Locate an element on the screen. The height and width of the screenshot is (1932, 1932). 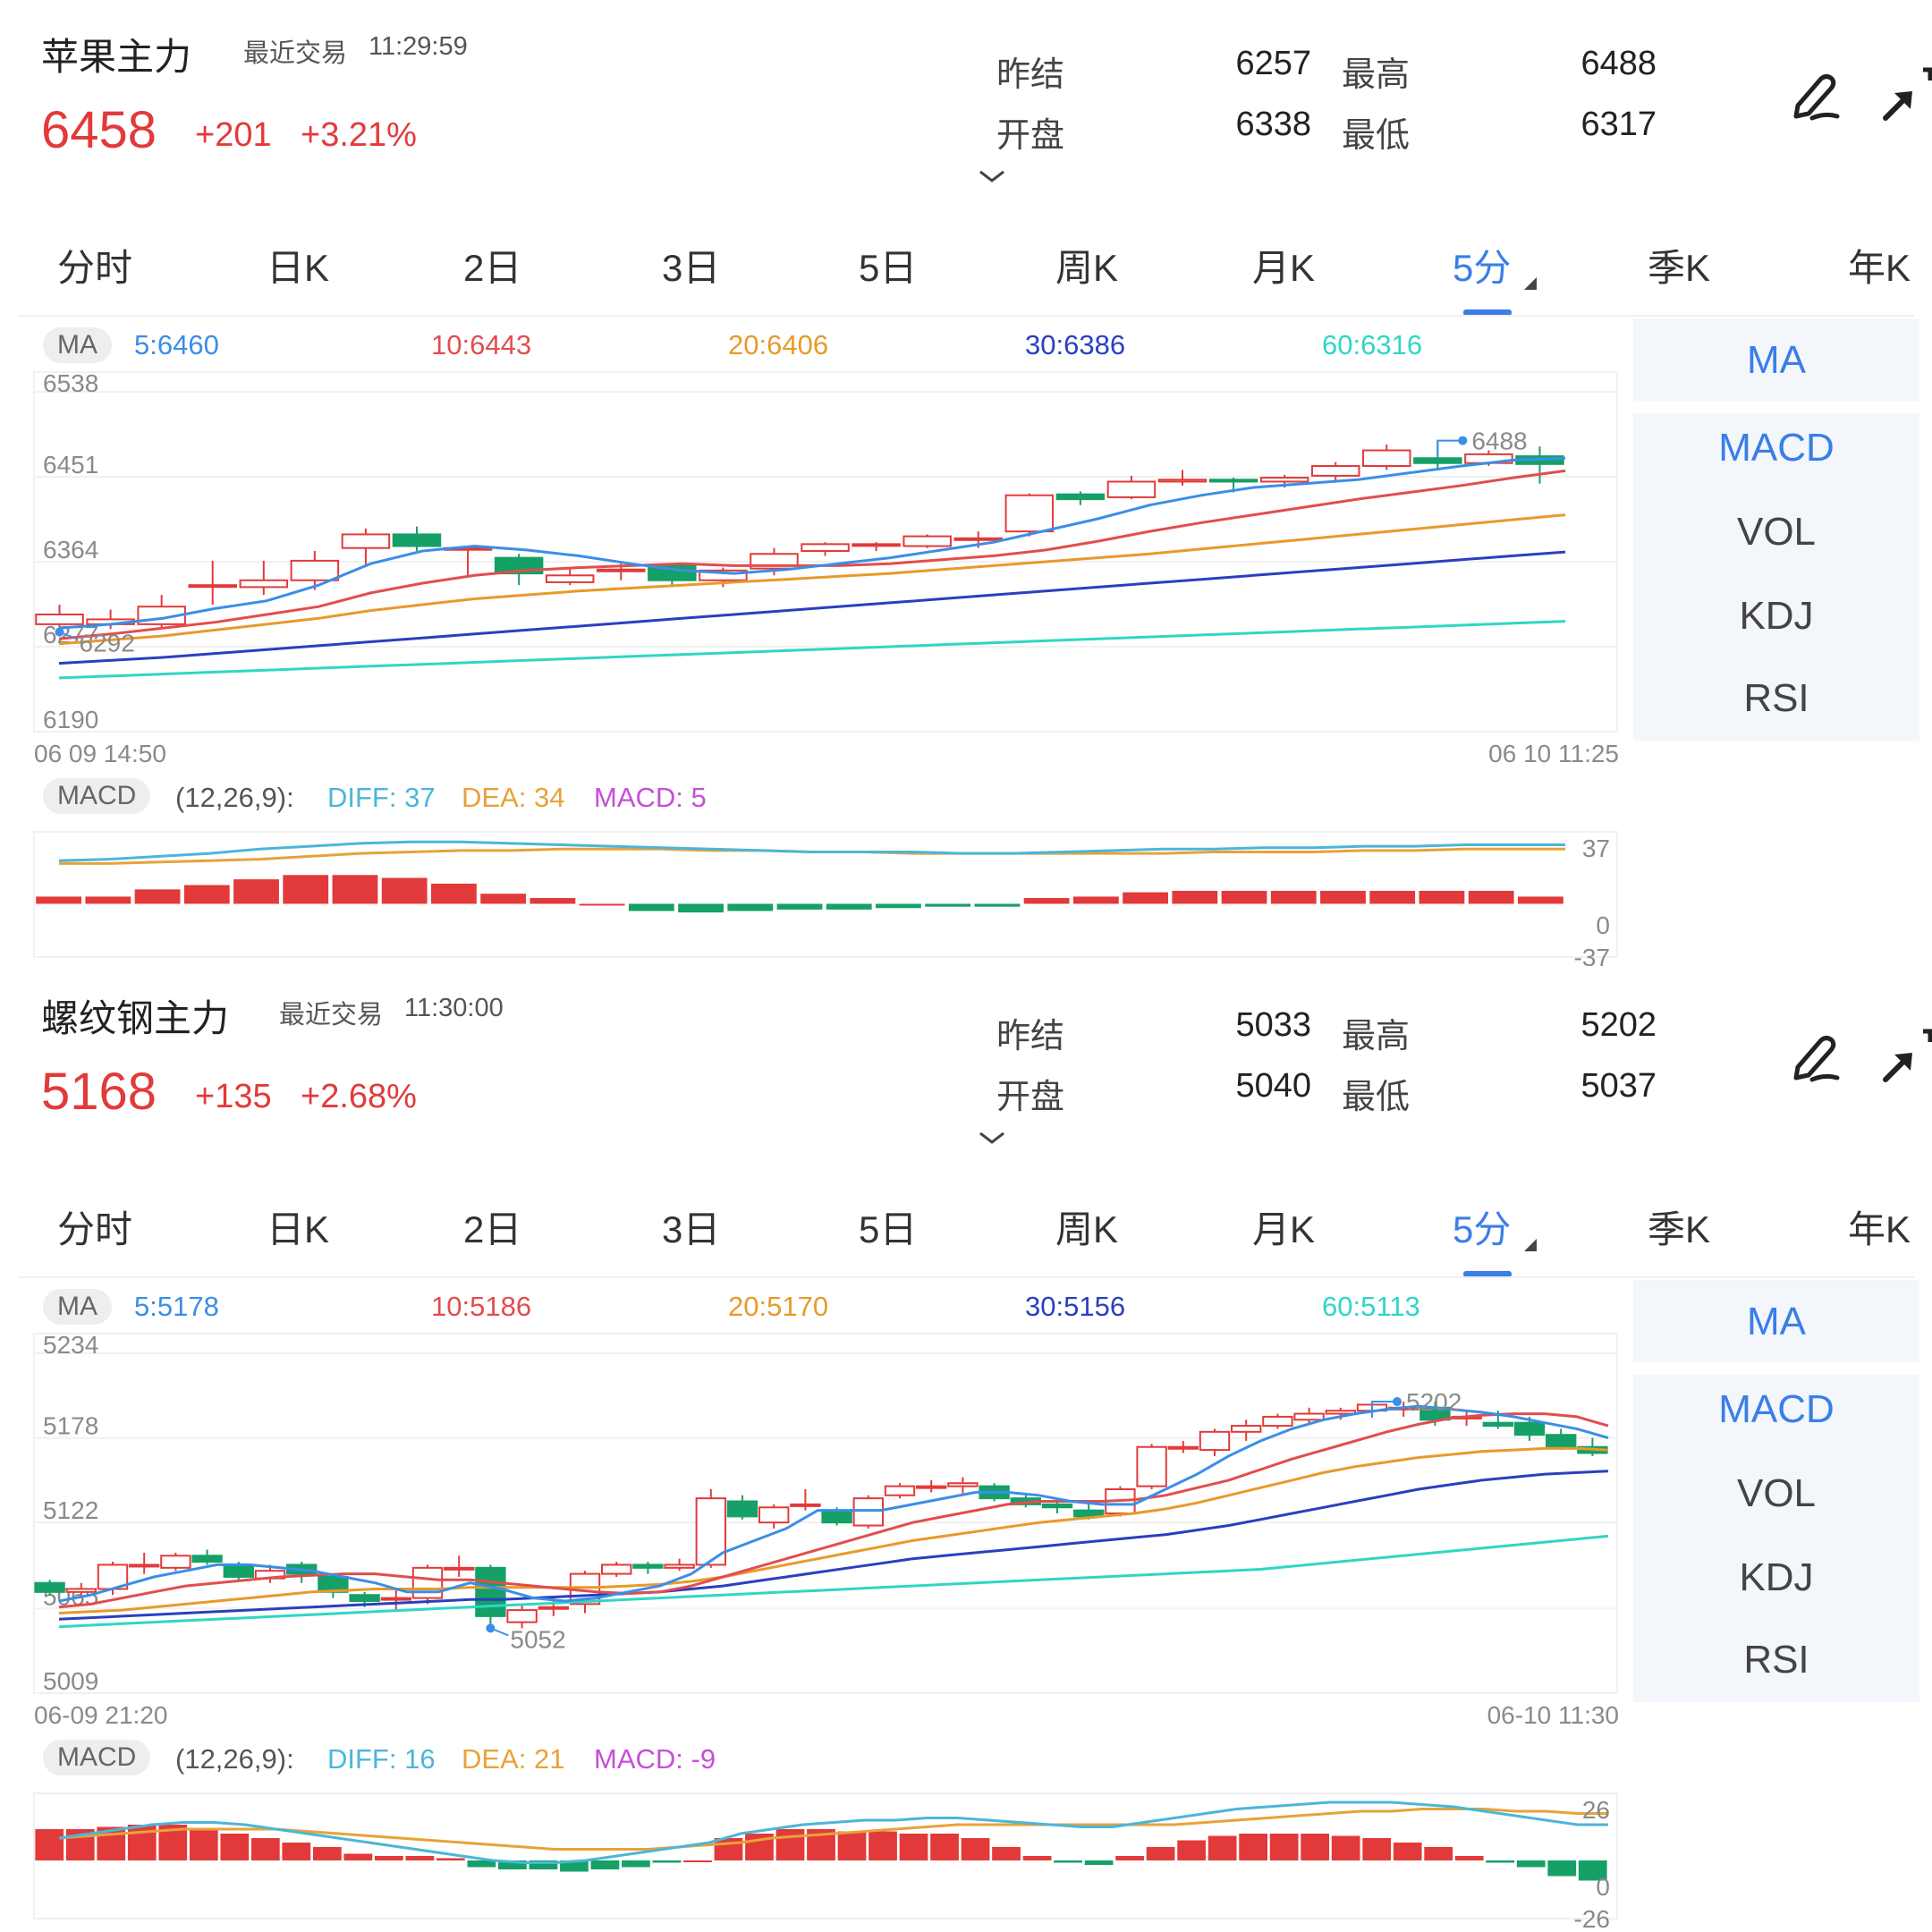
macd-dea: DEA: 34 is located at coordinates (513, 797).